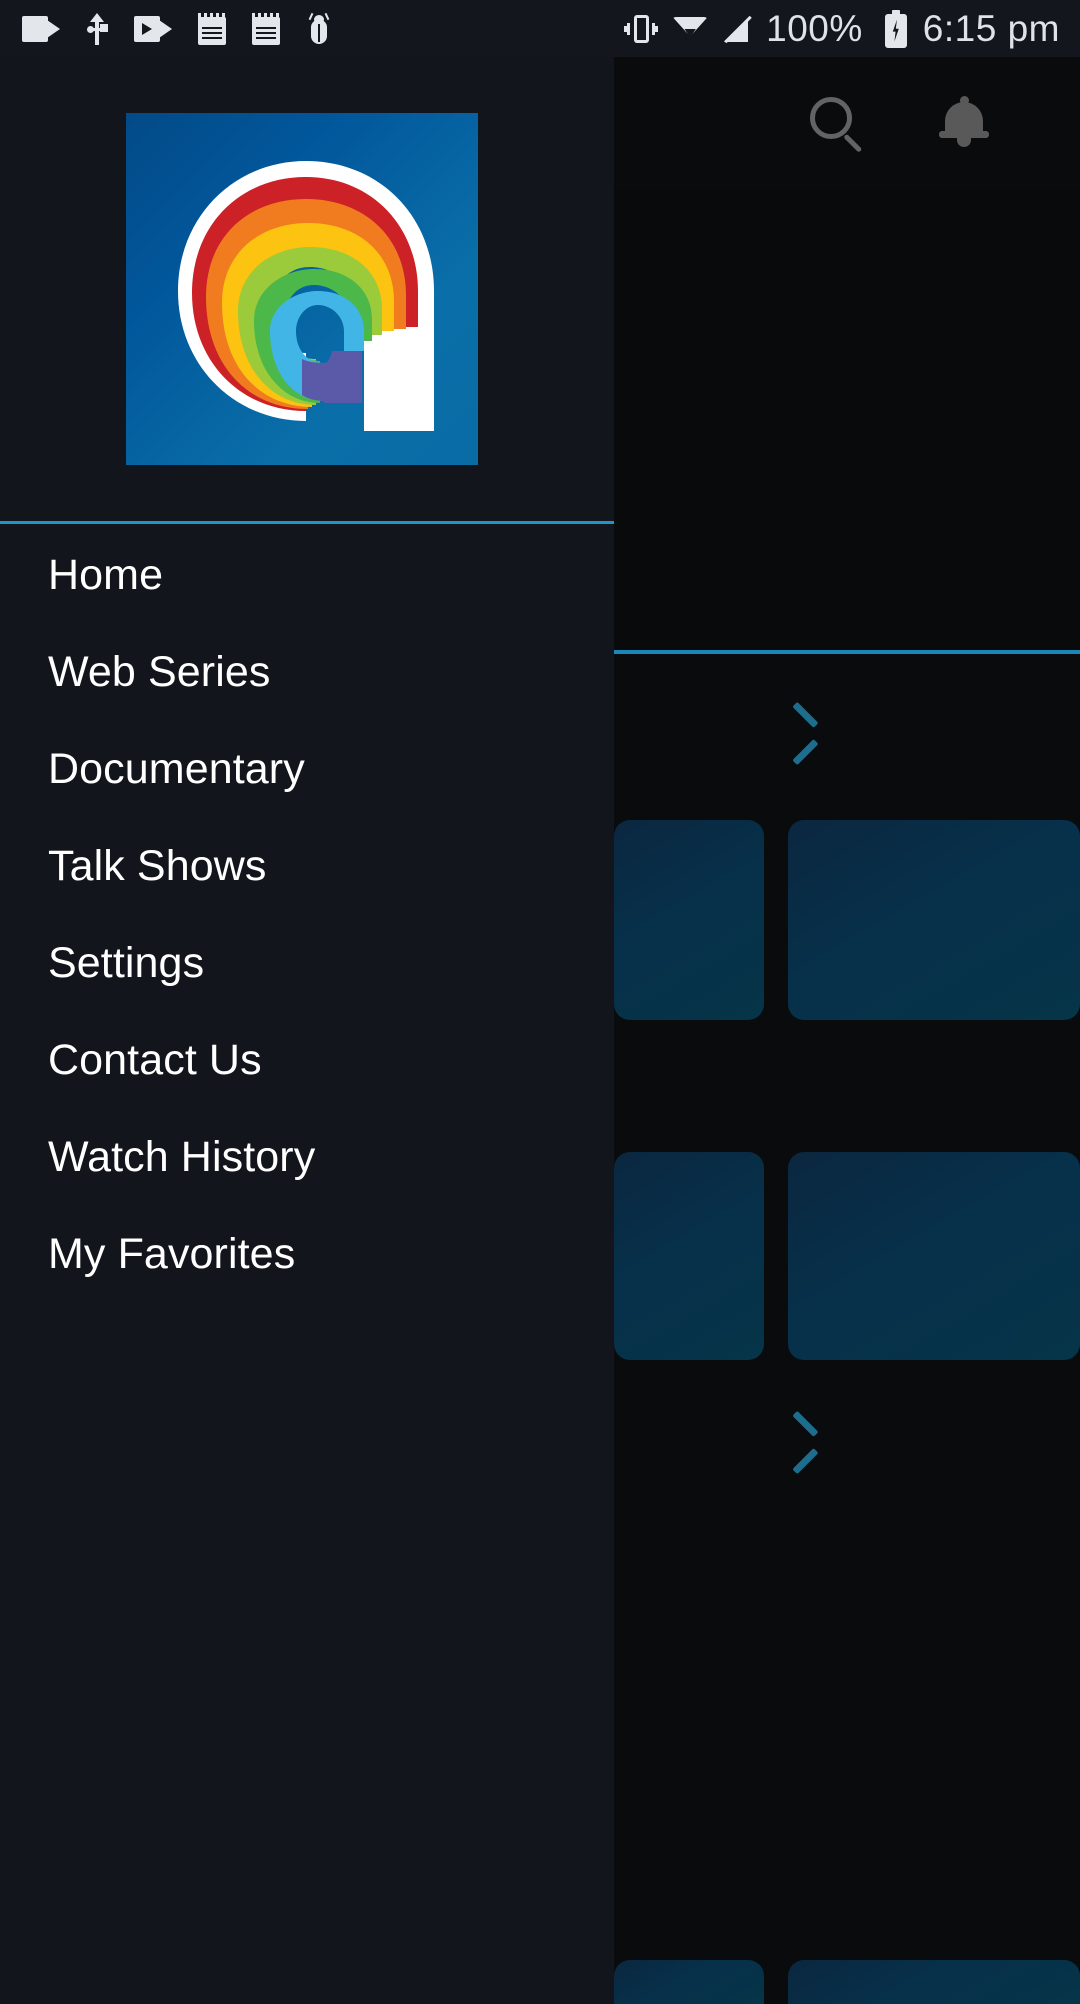 The height and width of the screenshot is (2004, 1080). I want to click on signal-off-icon, so click(738, 28).